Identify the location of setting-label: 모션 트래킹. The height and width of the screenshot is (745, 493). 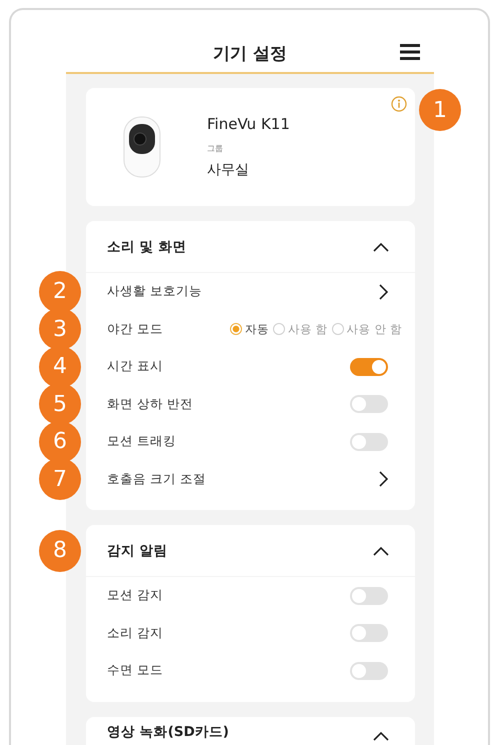
(141, 441).